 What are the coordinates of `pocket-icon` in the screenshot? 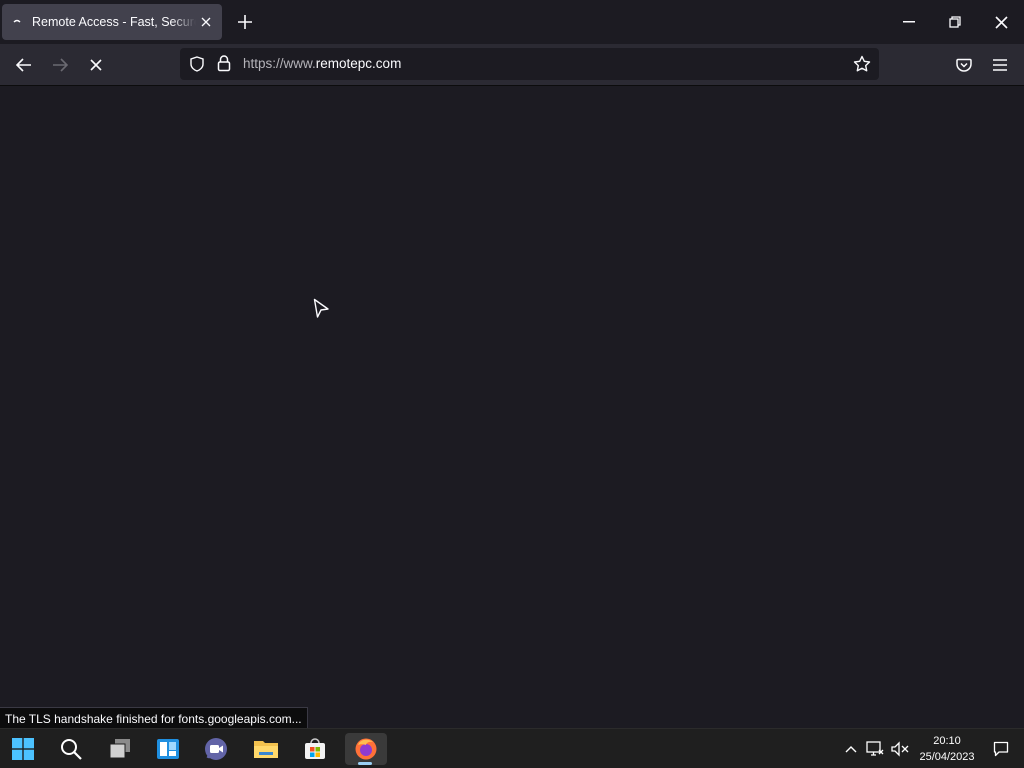 It's located at (964, 65).